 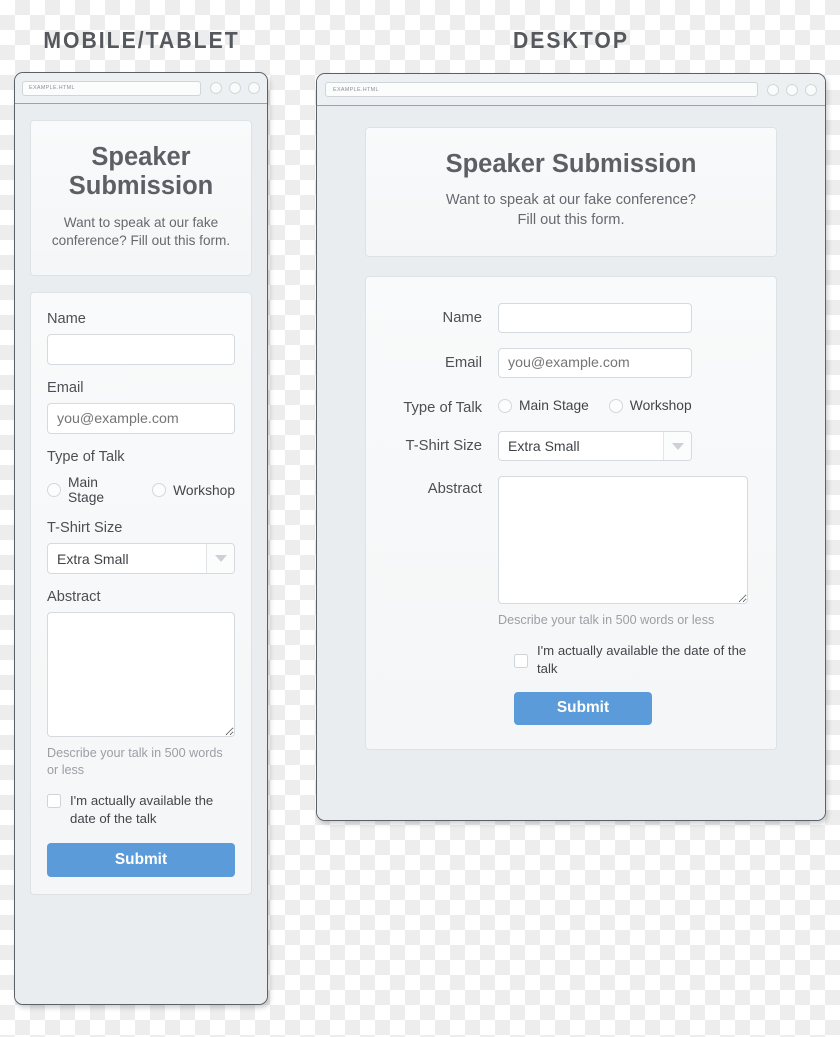 I want to click on desktop-field-type-of-talk: Type of Talk Main Stage Workshop, so click(x=571, y=404).